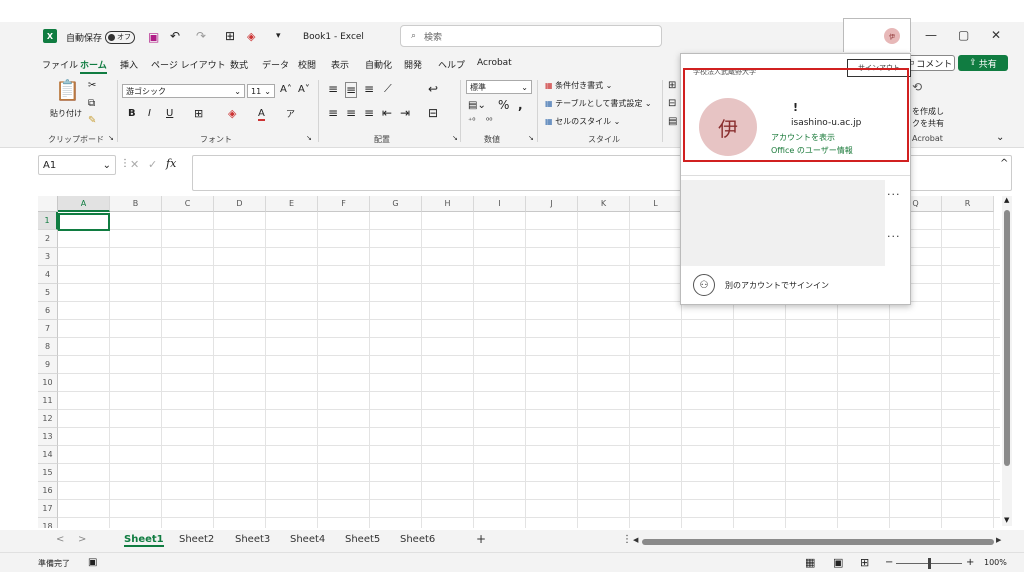  What do you see at coordinates (877, 35) in the screenshot?
I see `account-button` at bounding box center [877, 35].